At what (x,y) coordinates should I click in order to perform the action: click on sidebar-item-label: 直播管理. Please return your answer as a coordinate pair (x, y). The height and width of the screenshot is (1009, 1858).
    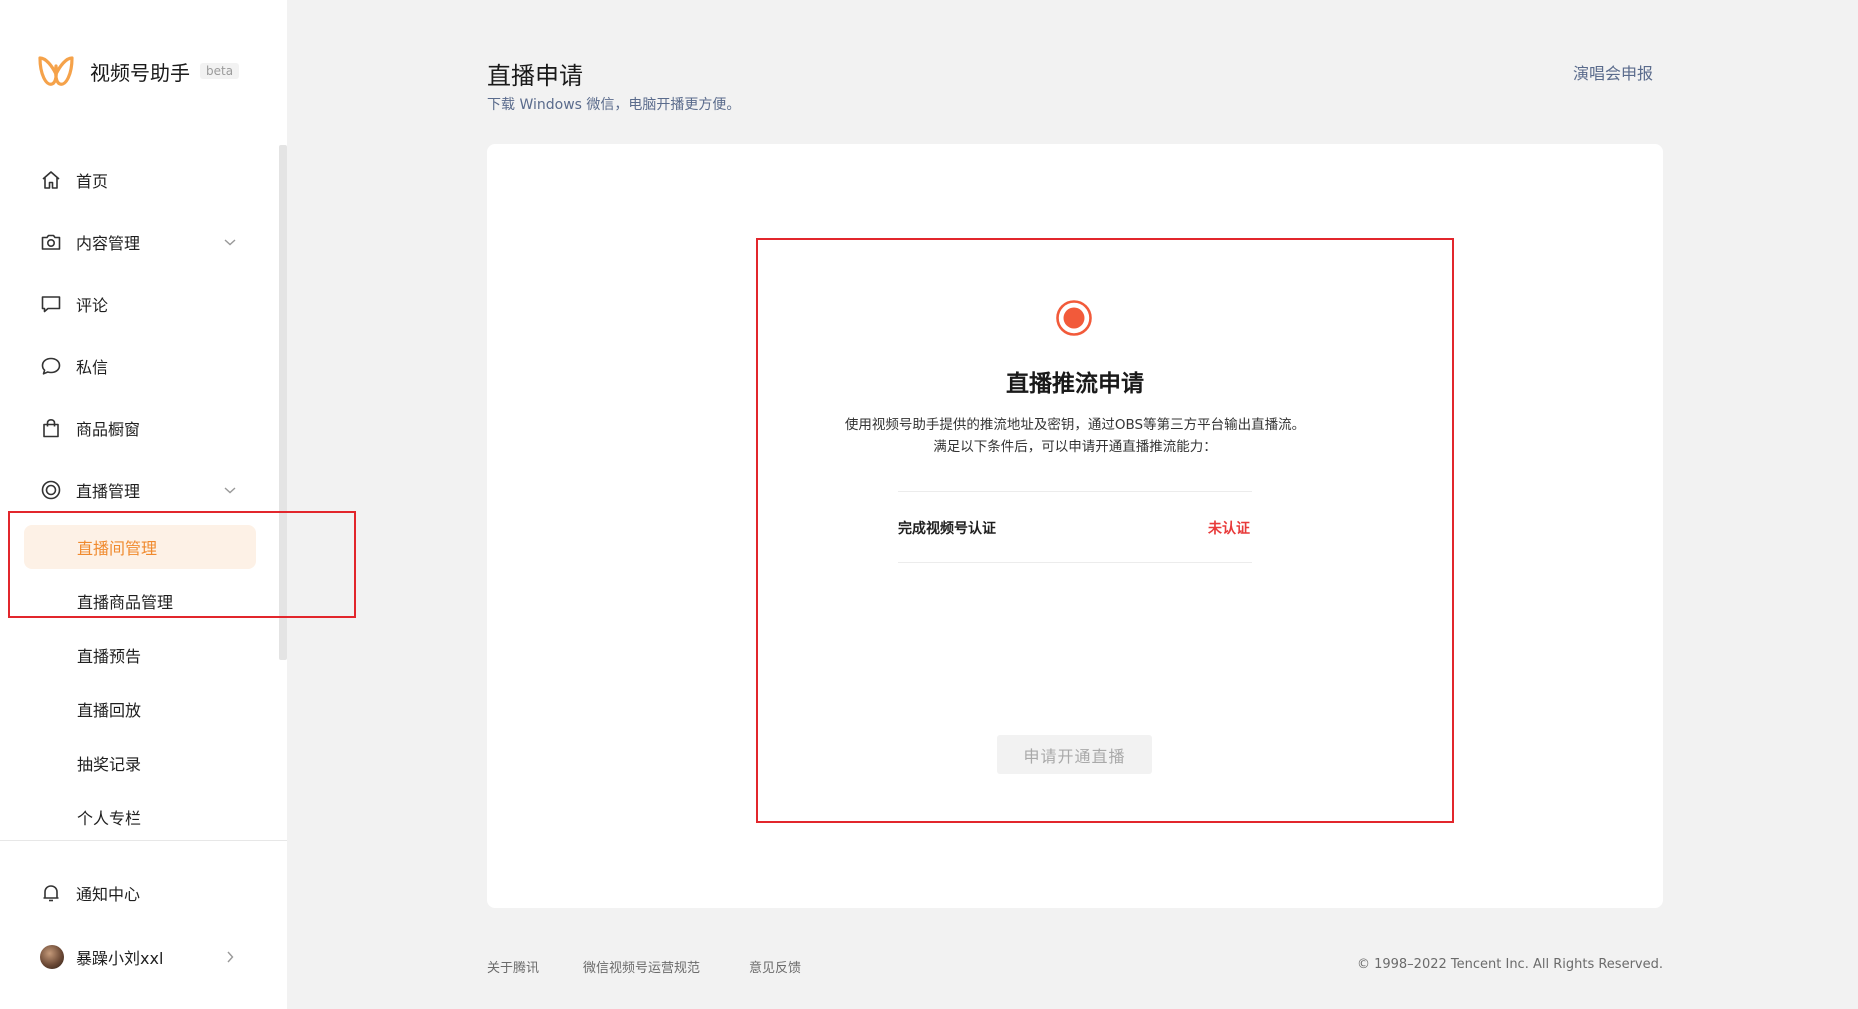
    Looking at the image, I should click on (108, 491).